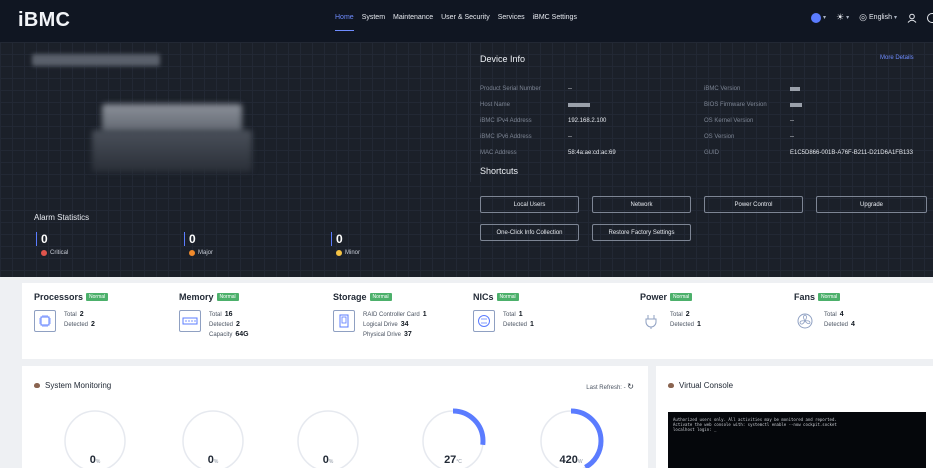 The height and width of the screenshot is (468, 933). Describe the element at coordinates (722, 89) in the screenshot. I see `info-label: iBMC Version` at that location.